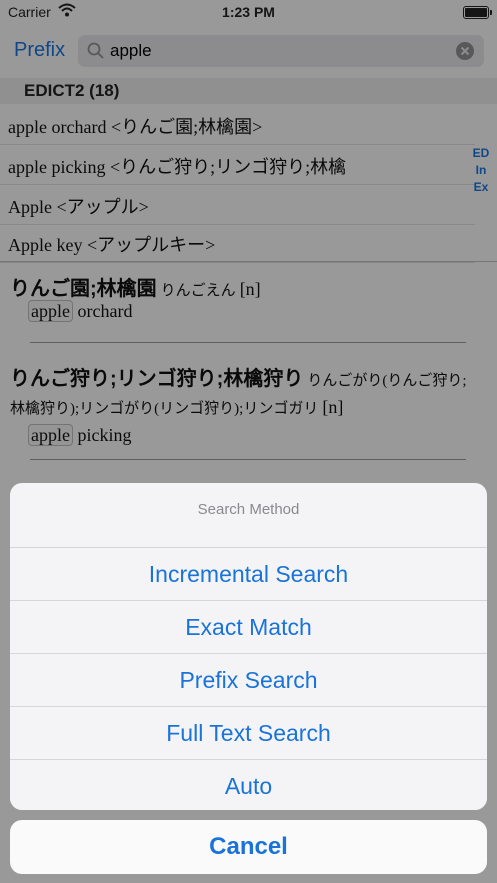 Image resolution: width=497 pixels, height=883 pixels. I want to click on cancel-button: Cancel, so click(248, 847).